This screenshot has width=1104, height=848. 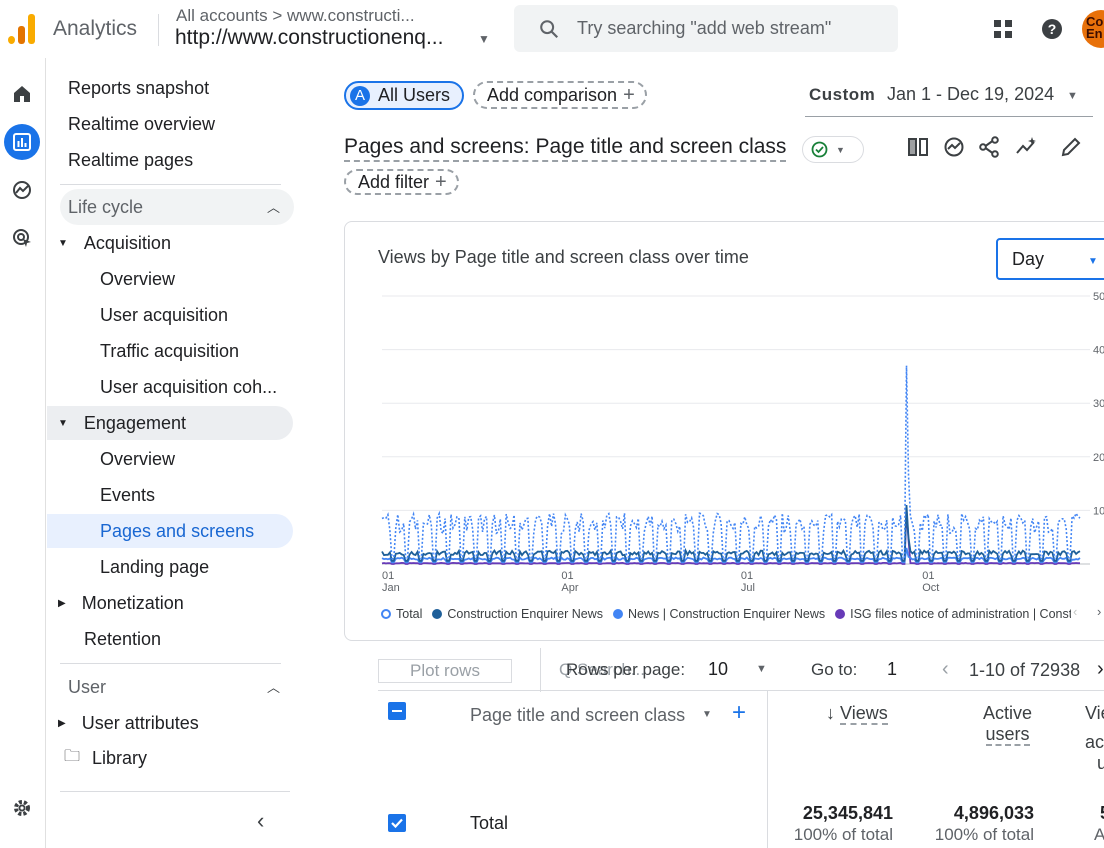 I want to click on total-active-users-value: 4,896,033, so click(x=993, y=813).